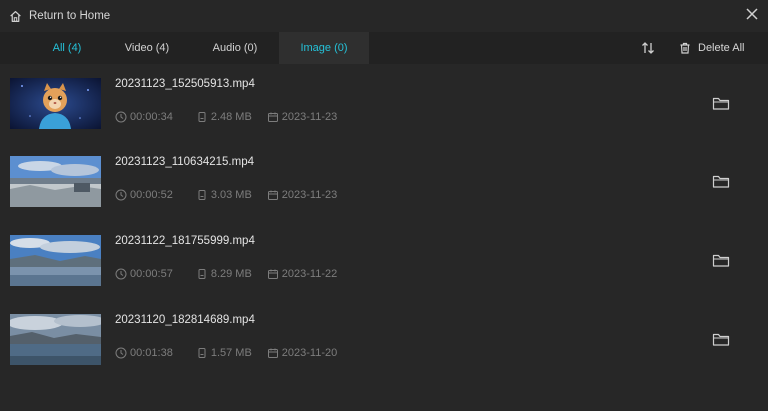  What do you see at coordinates (151, 353) in the screenshot?
I see `duration-value: 00:01:38` at bounding box center [151, 353].